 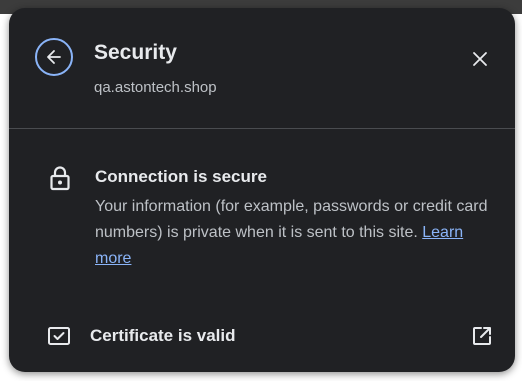 I want to click on certificate-row: Certificate is valid, so click(x=262, y=336).